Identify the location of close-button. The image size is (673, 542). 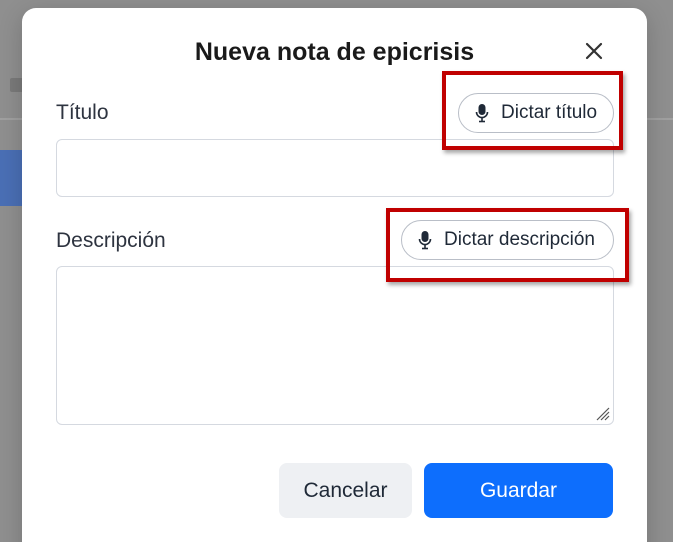
(594, 51).